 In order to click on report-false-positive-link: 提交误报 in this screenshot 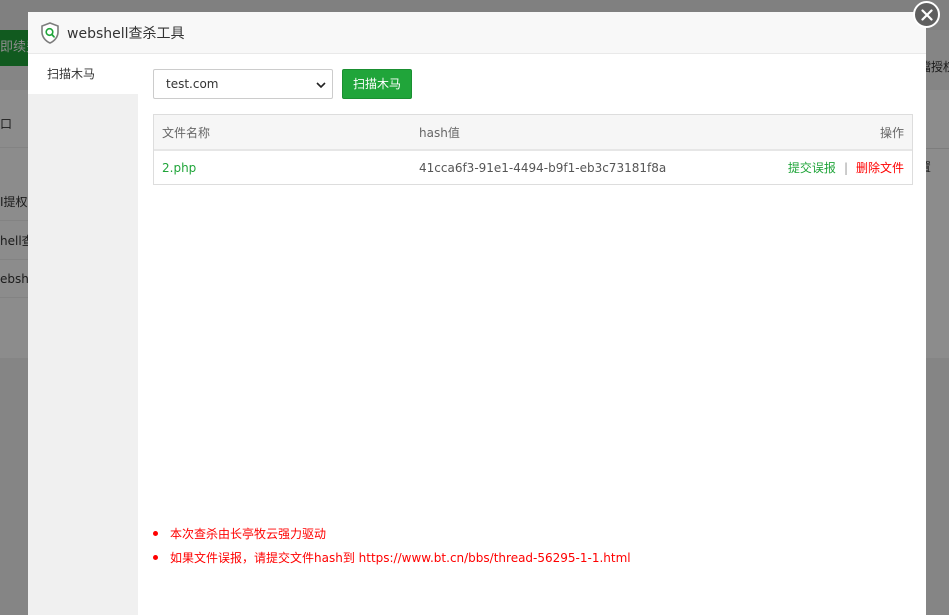, I will do `click(812, 168)`.